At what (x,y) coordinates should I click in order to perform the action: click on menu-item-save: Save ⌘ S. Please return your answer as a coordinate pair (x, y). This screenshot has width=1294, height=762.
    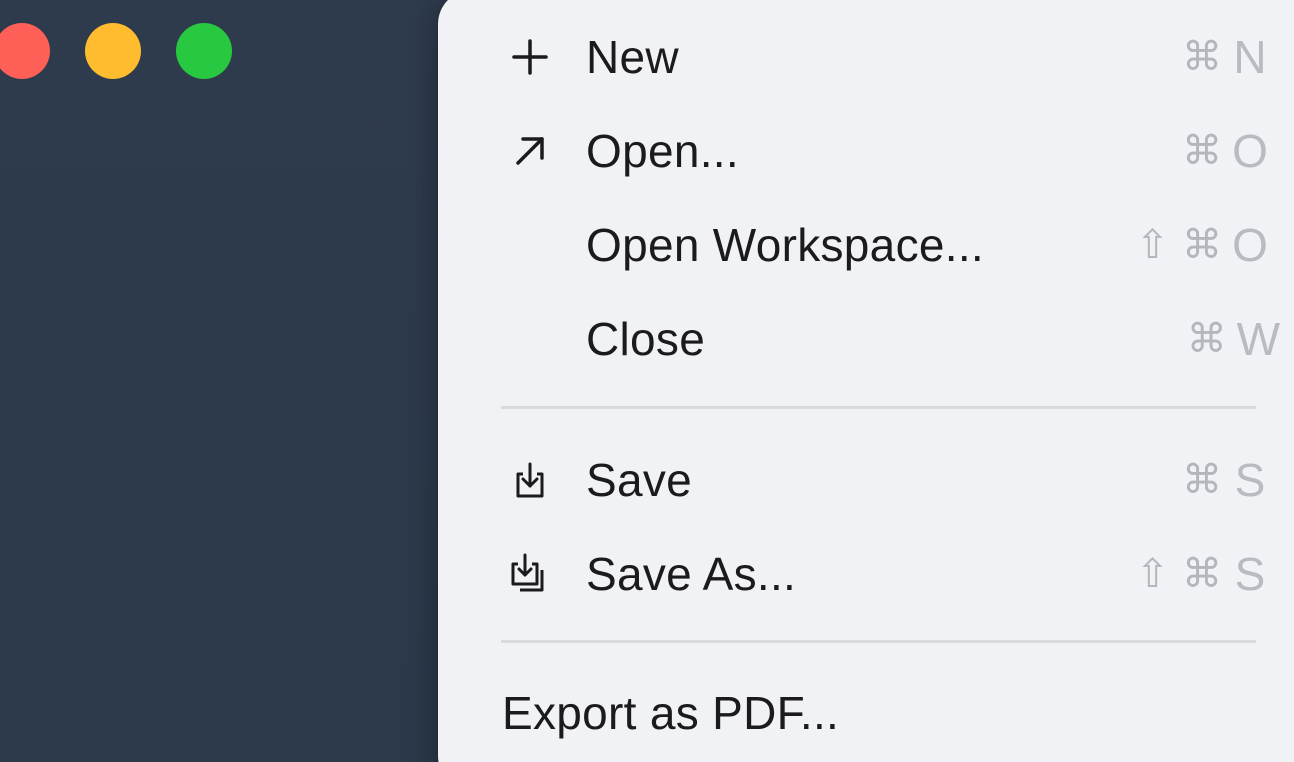
    Looking at the image, I should click on (866, 480).